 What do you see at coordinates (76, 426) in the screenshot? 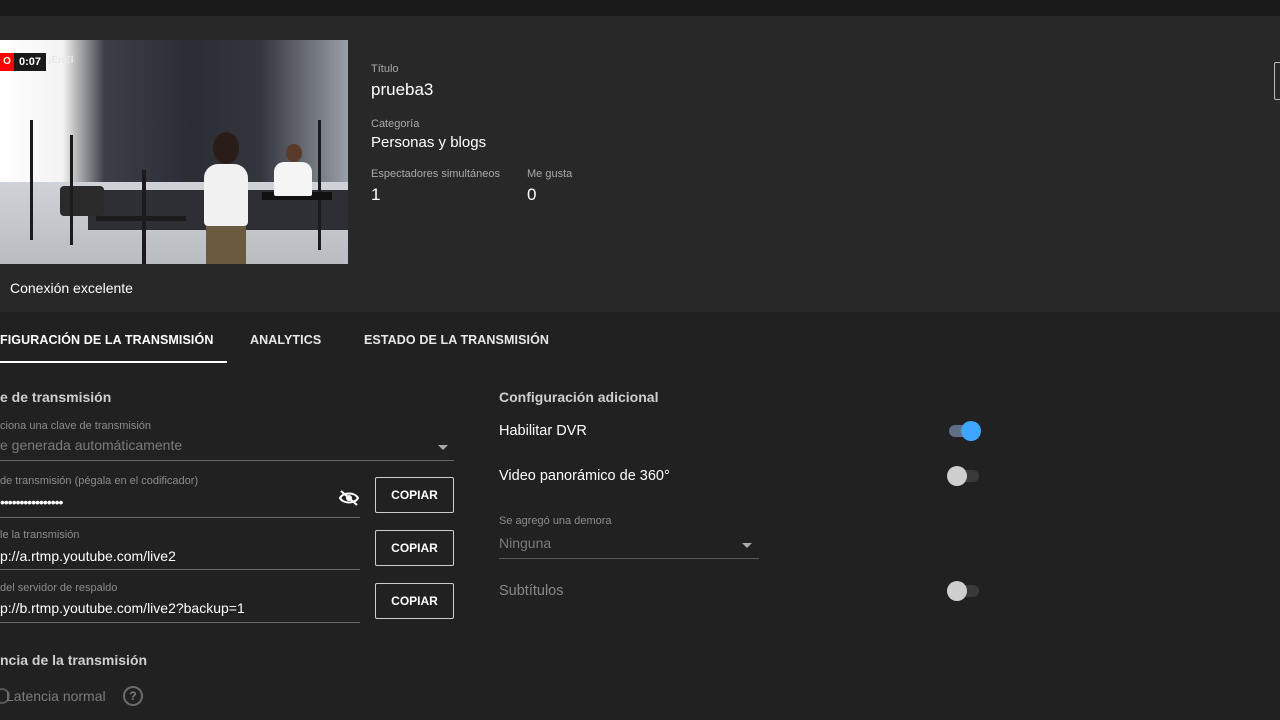
I see `stream-key-select-label: ciona una clave de transmisión` at bounding box center [76, 426].